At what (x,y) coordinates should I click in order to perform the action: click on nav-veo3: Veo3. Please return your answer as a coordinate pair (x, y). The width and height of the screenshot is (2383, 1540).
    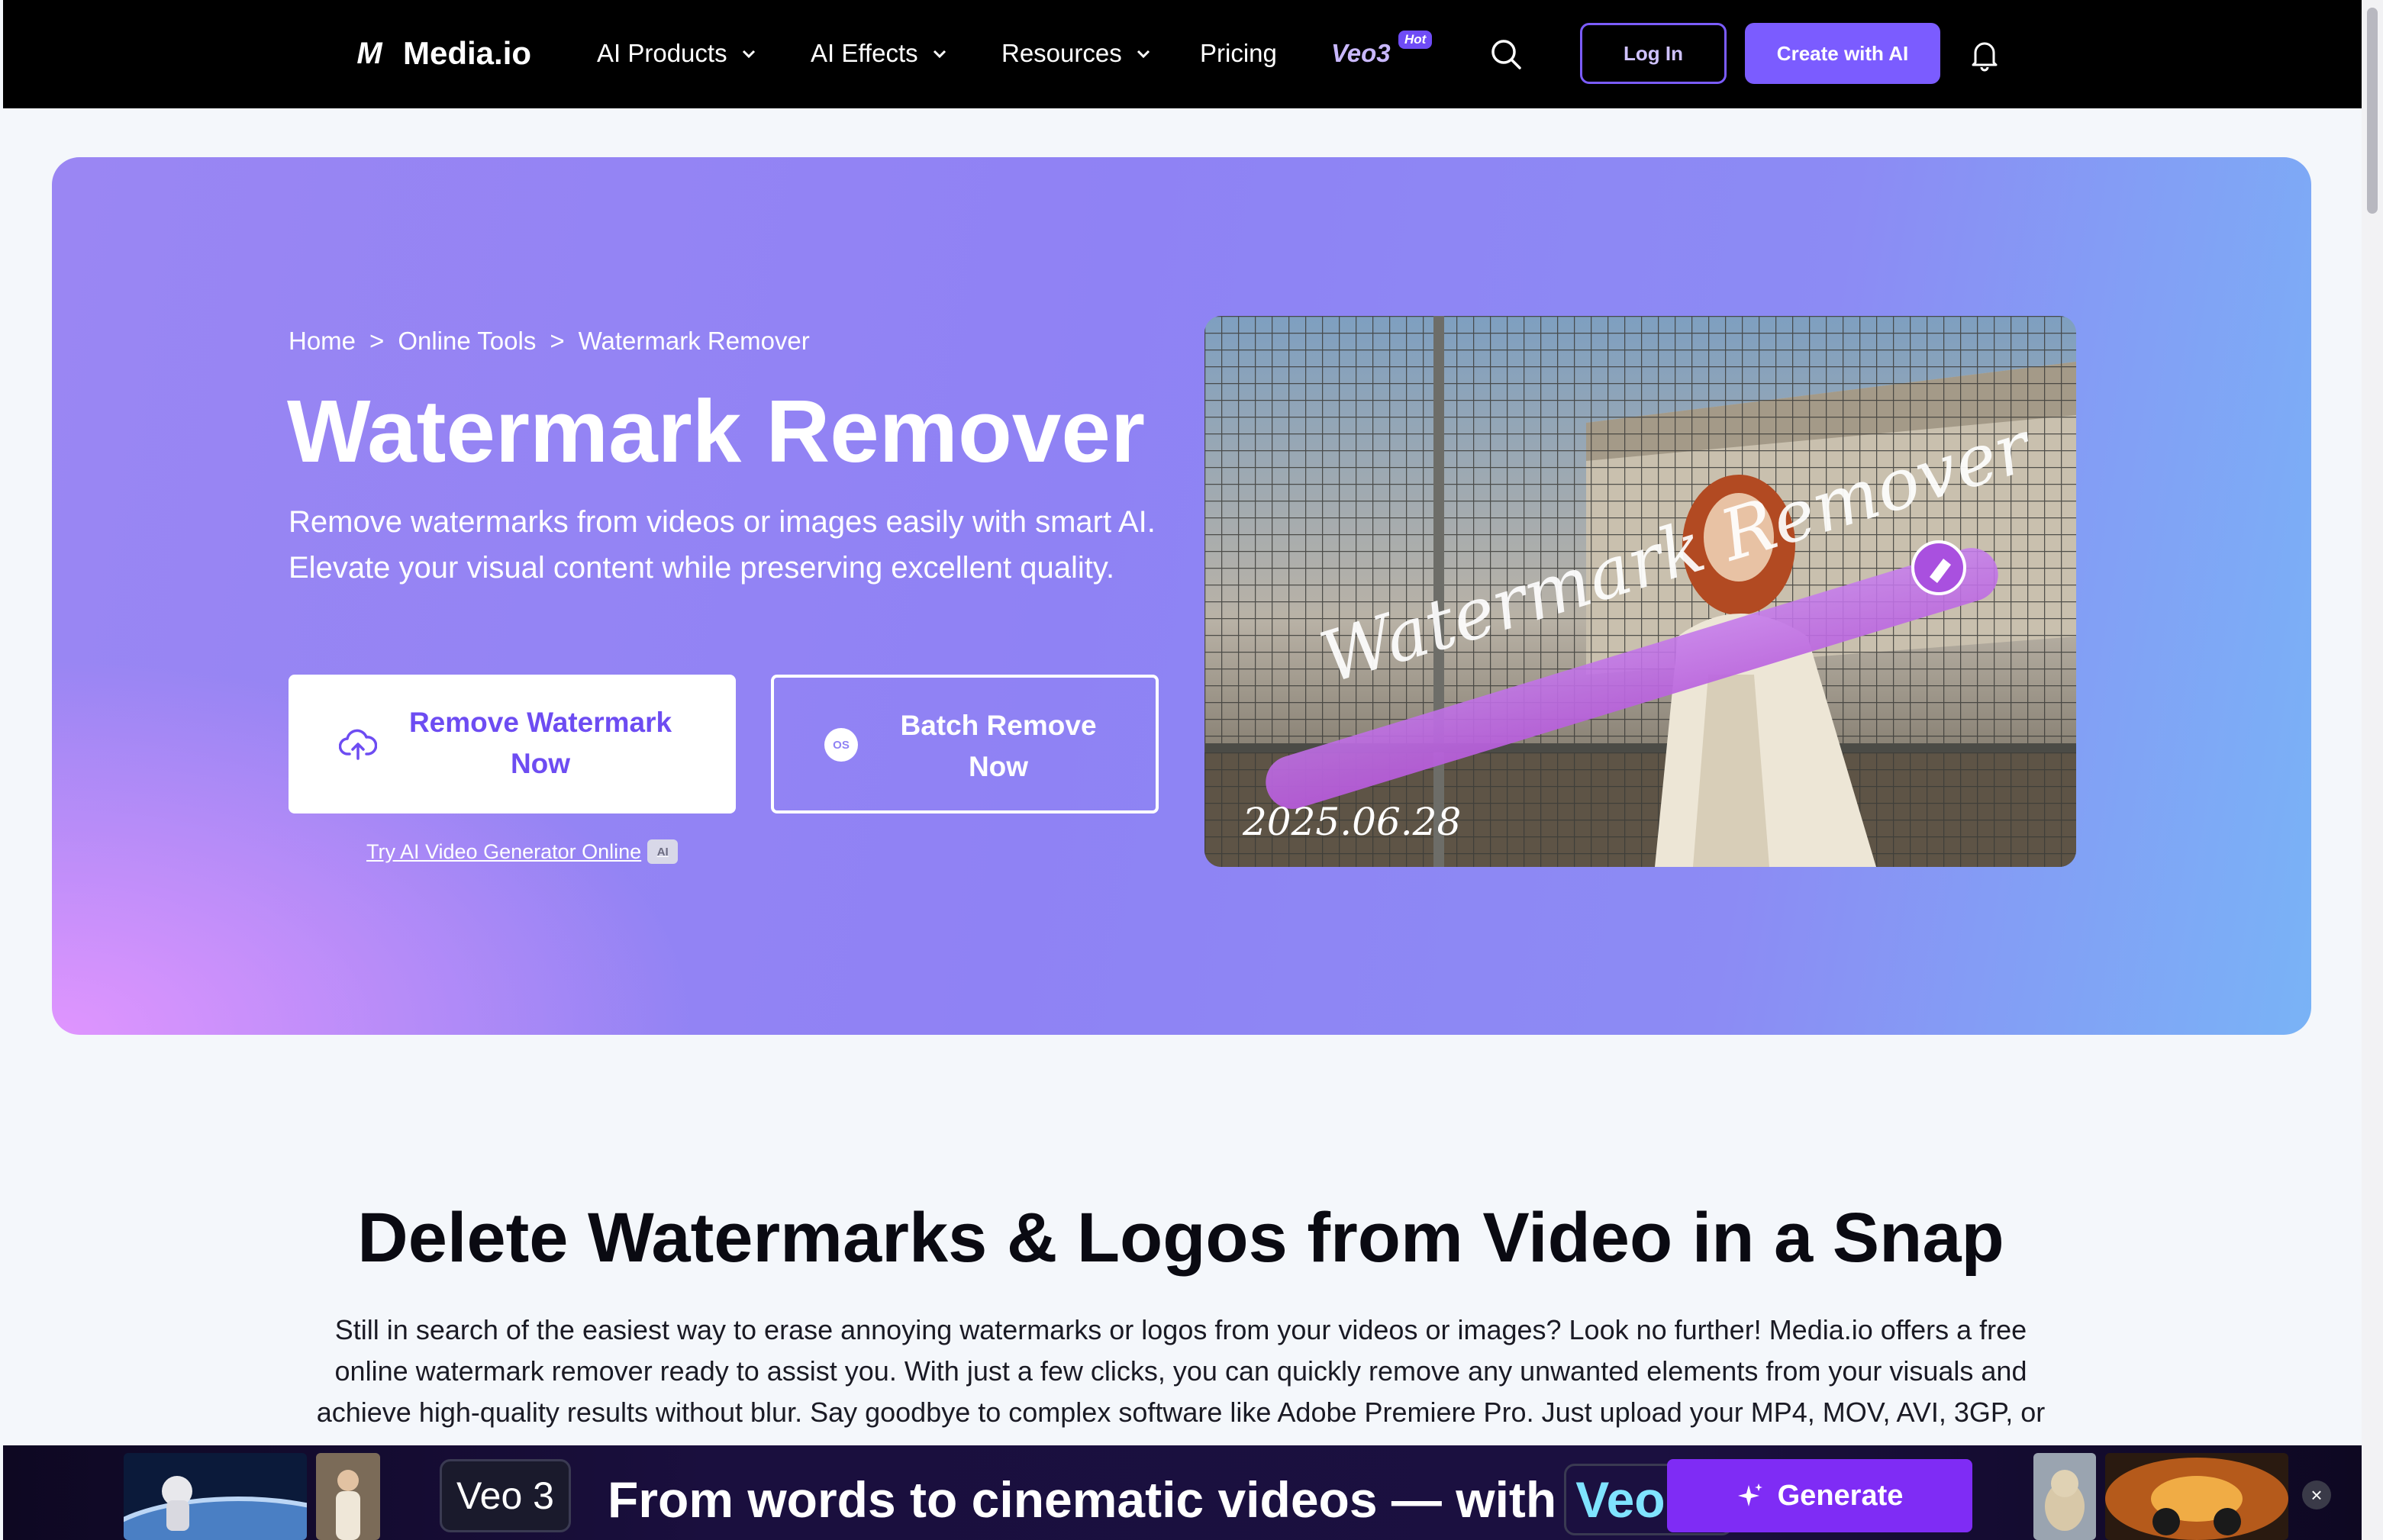
    Looking at the image, I should click on (1361, 53).